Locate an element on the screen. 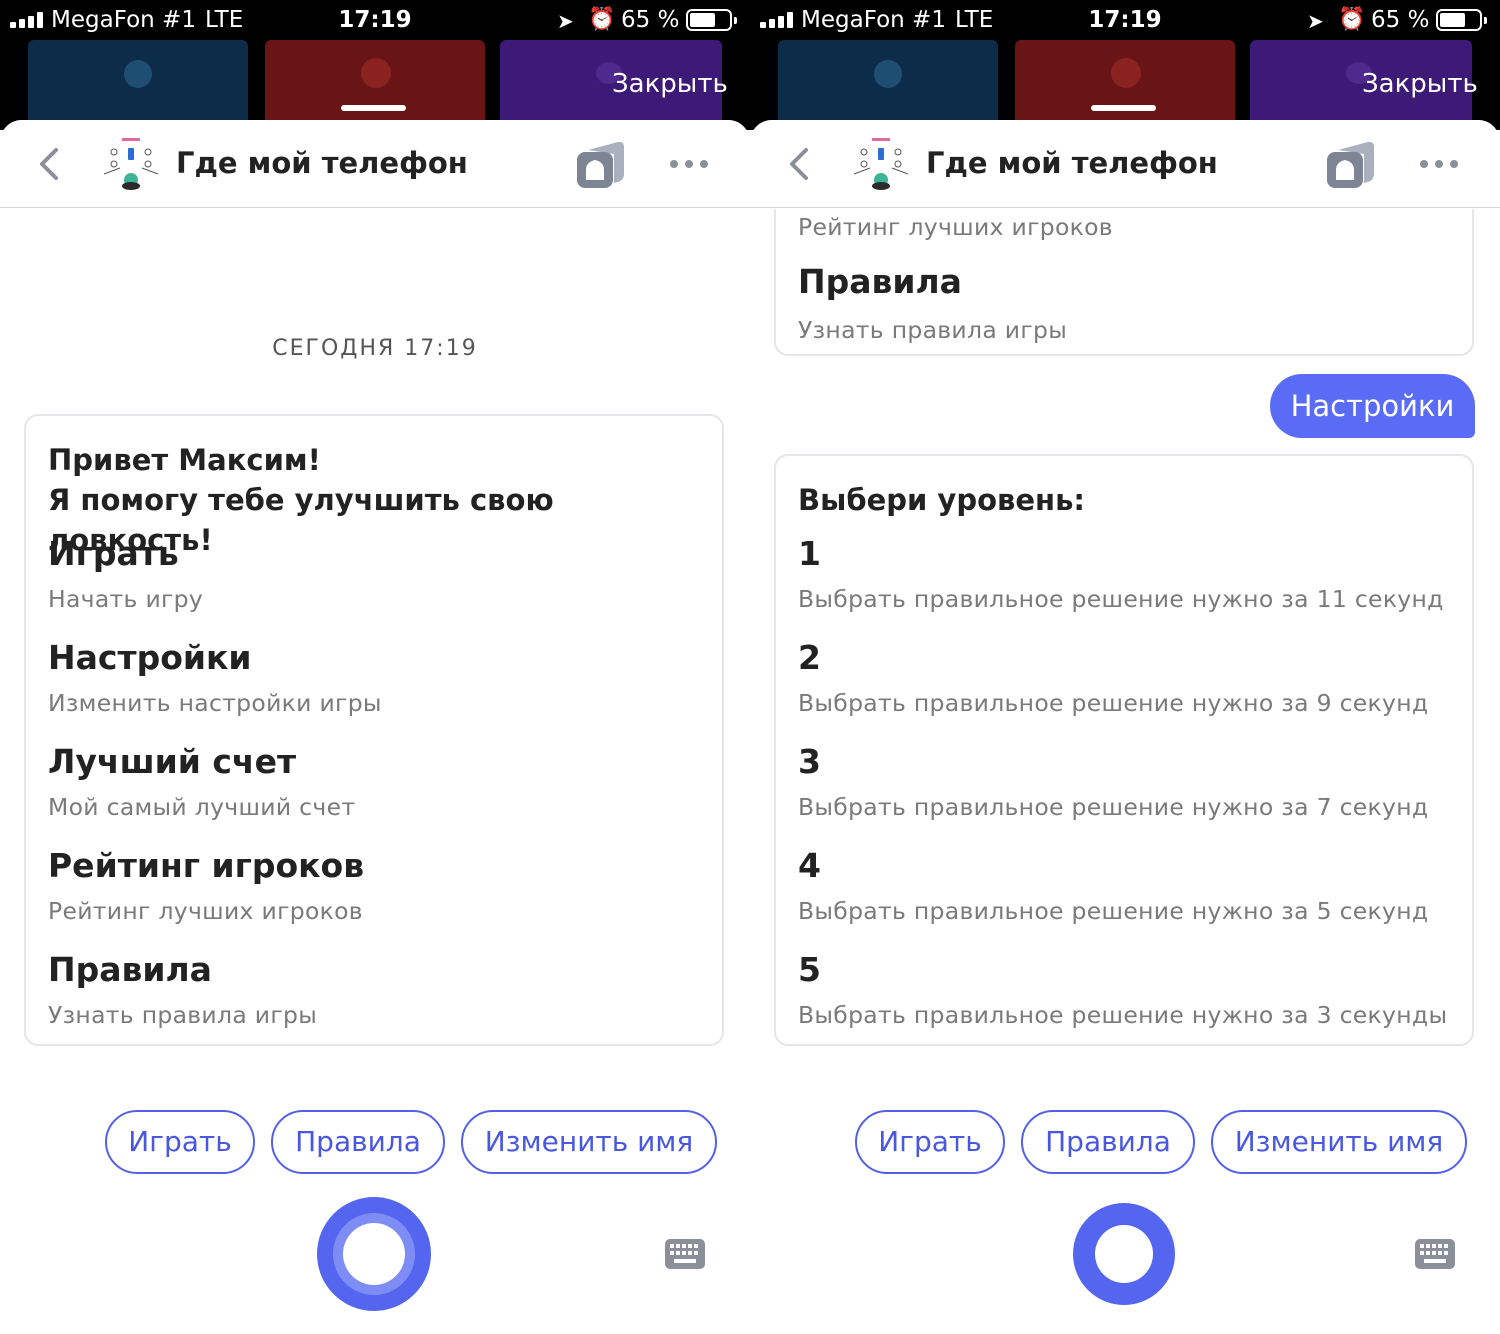 This screenshot has height=1334, width=1500. option-title-settings: Настройки is located at coordinates (150, 657).